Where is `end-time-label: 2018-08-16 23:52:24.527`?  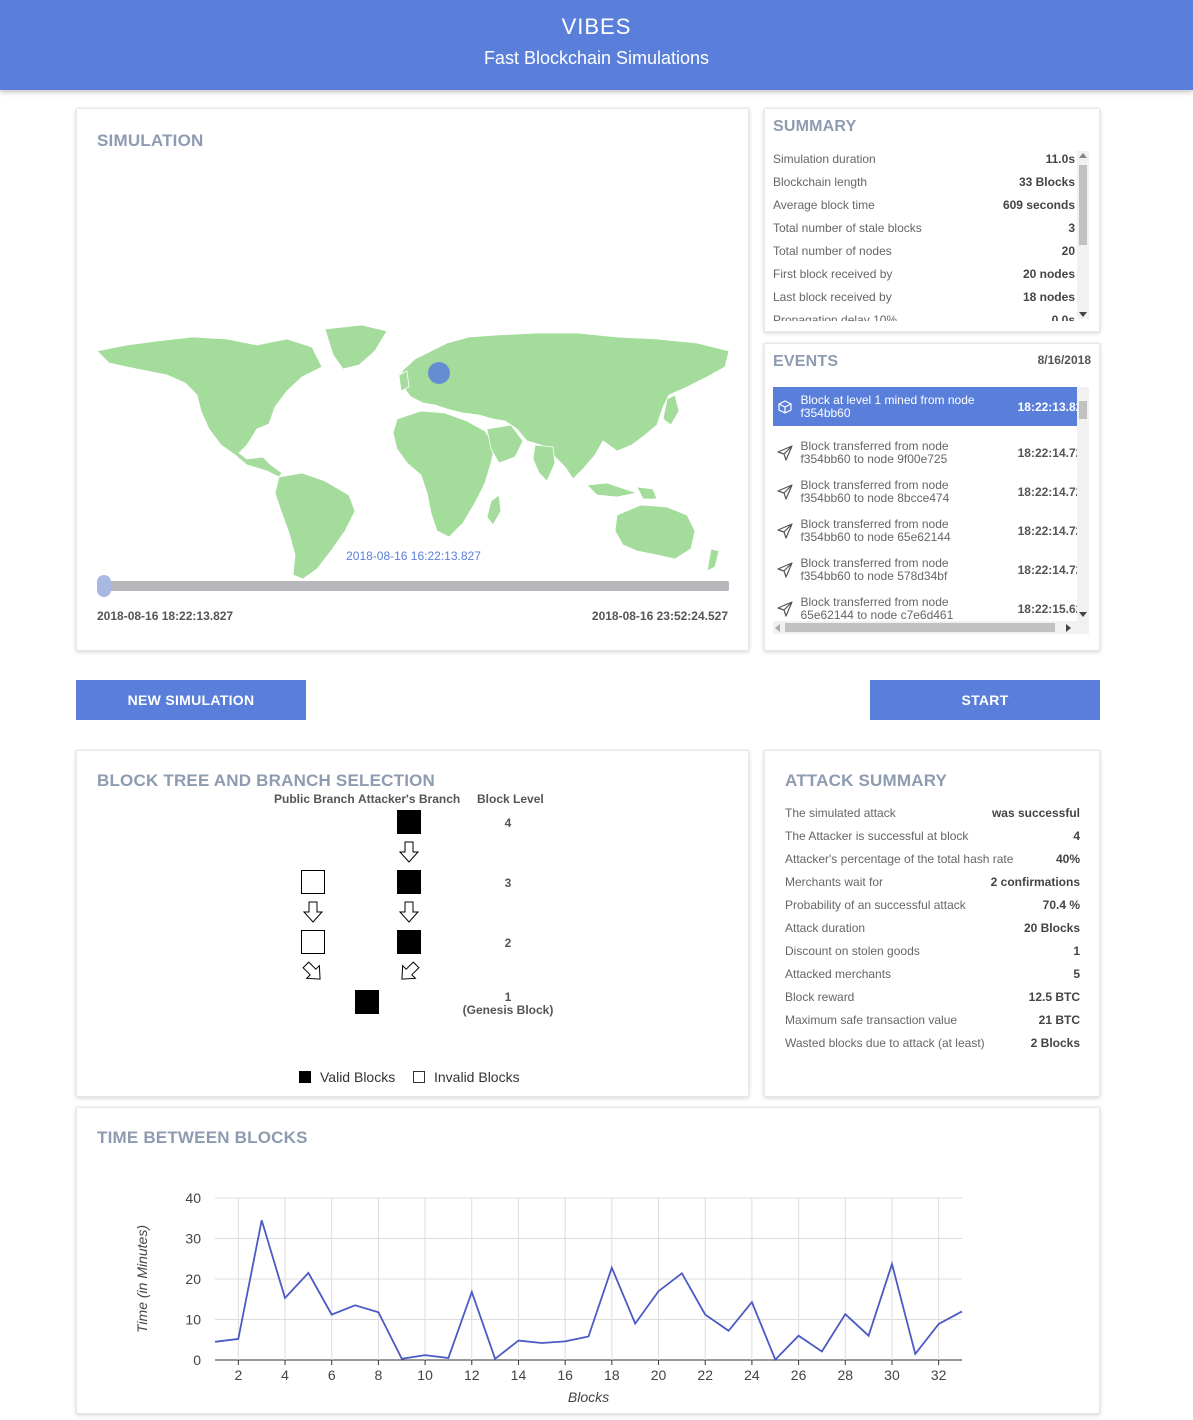
end-time-label: 2018-08-16 23:52:24.527 is located at coordinates (659, 616).